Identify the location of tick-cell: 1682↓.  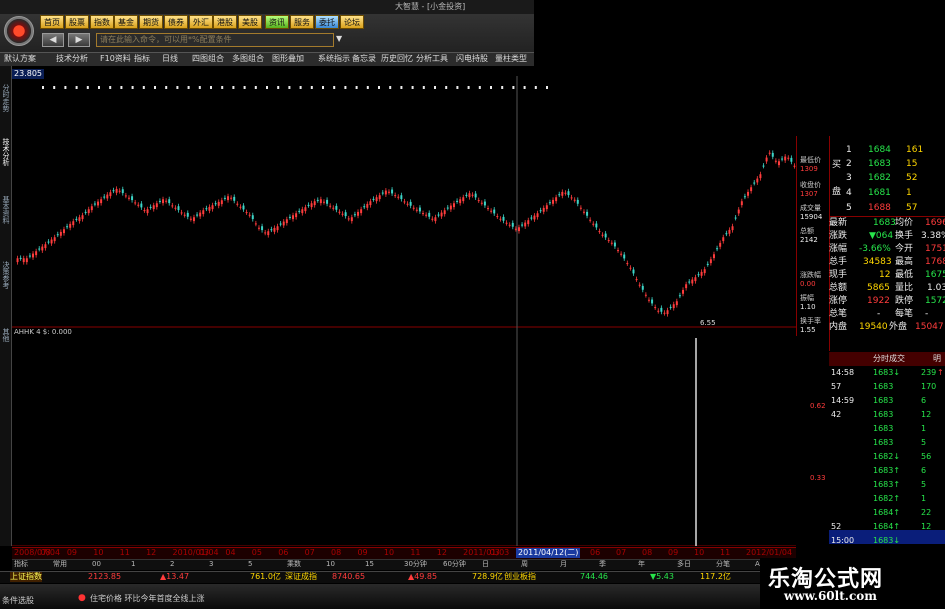
(887, 456).